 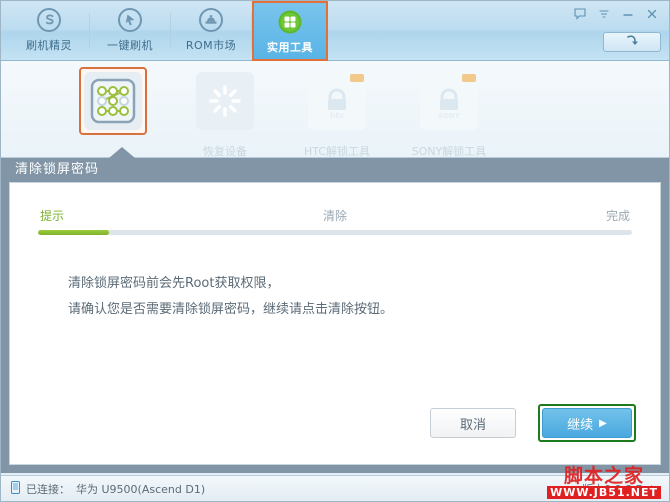 What do you see at coordinates (616, 14) in the screenshot?
I see `window-controls` at bounding box center [616, 14].